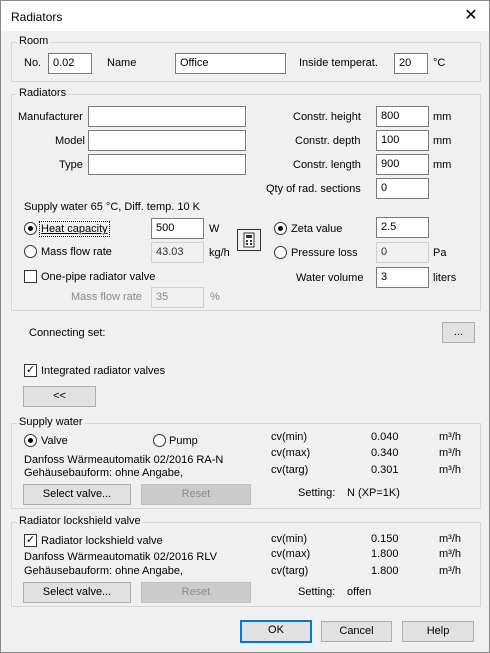 The height and width of the screenshot is (653, 490). Describe the element at coordinates (280, 252) in the screenshot. I see `pressure-loss-radio` at that location.